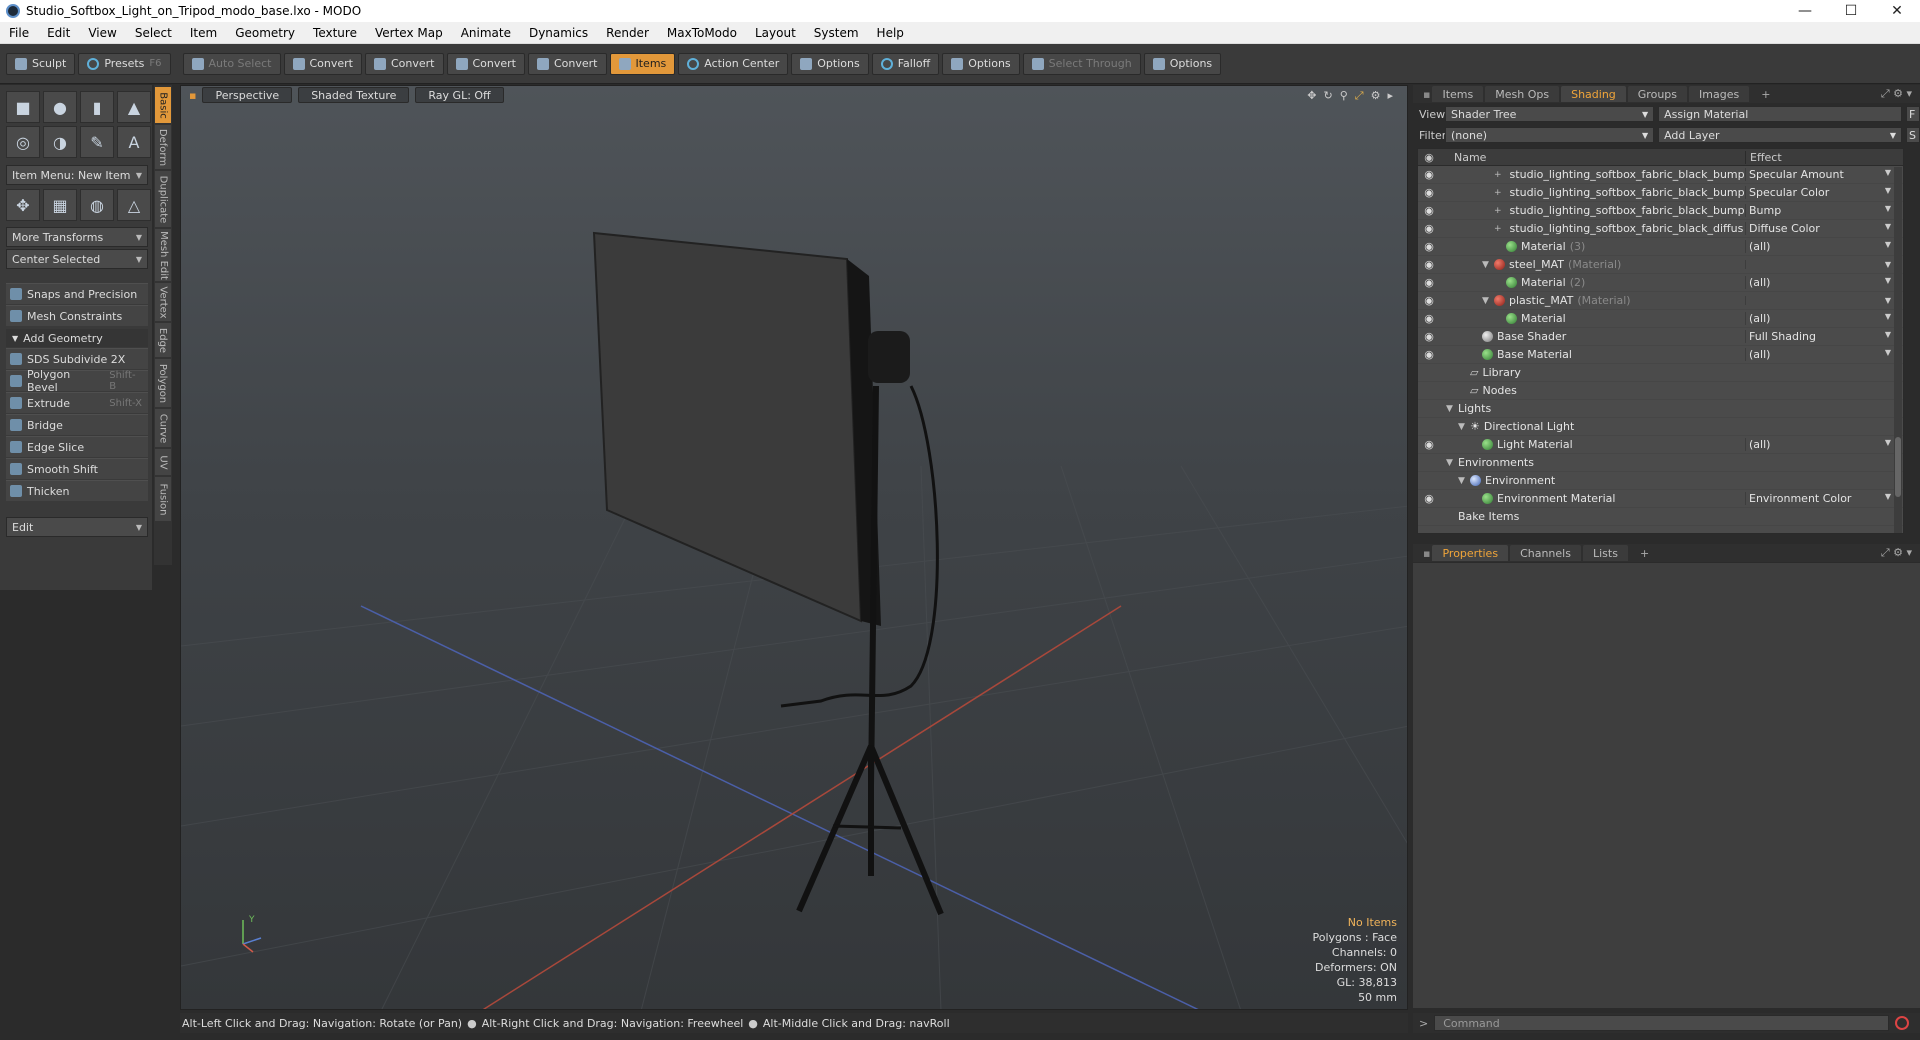  What do you see at coordinates (23, 142) in the screenshot?
I see `torus-icon: ◎` at bounding box center [23, 142].